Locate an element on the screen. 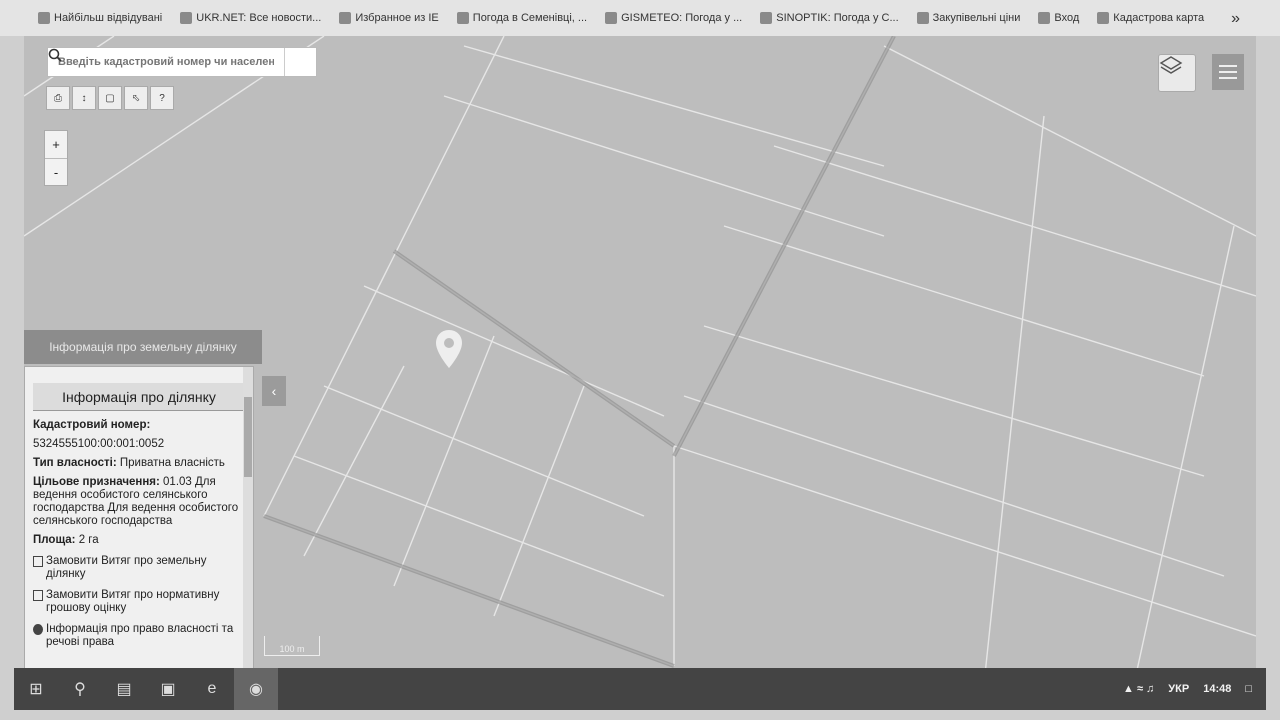  bookmark-cadastral-map: Кадастрова карта is located at coordinates (1150, 18).